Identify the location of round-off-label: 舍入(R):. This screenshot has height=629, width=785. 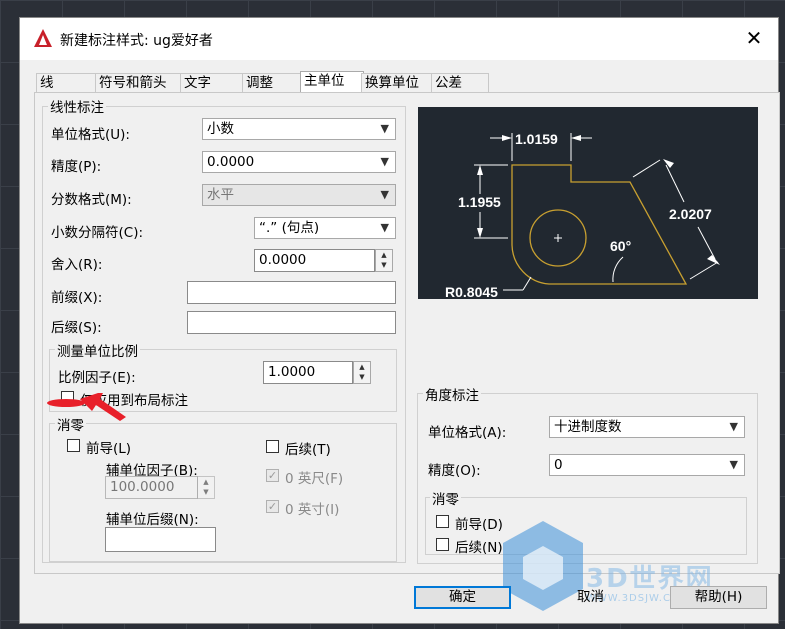
(77, 265).